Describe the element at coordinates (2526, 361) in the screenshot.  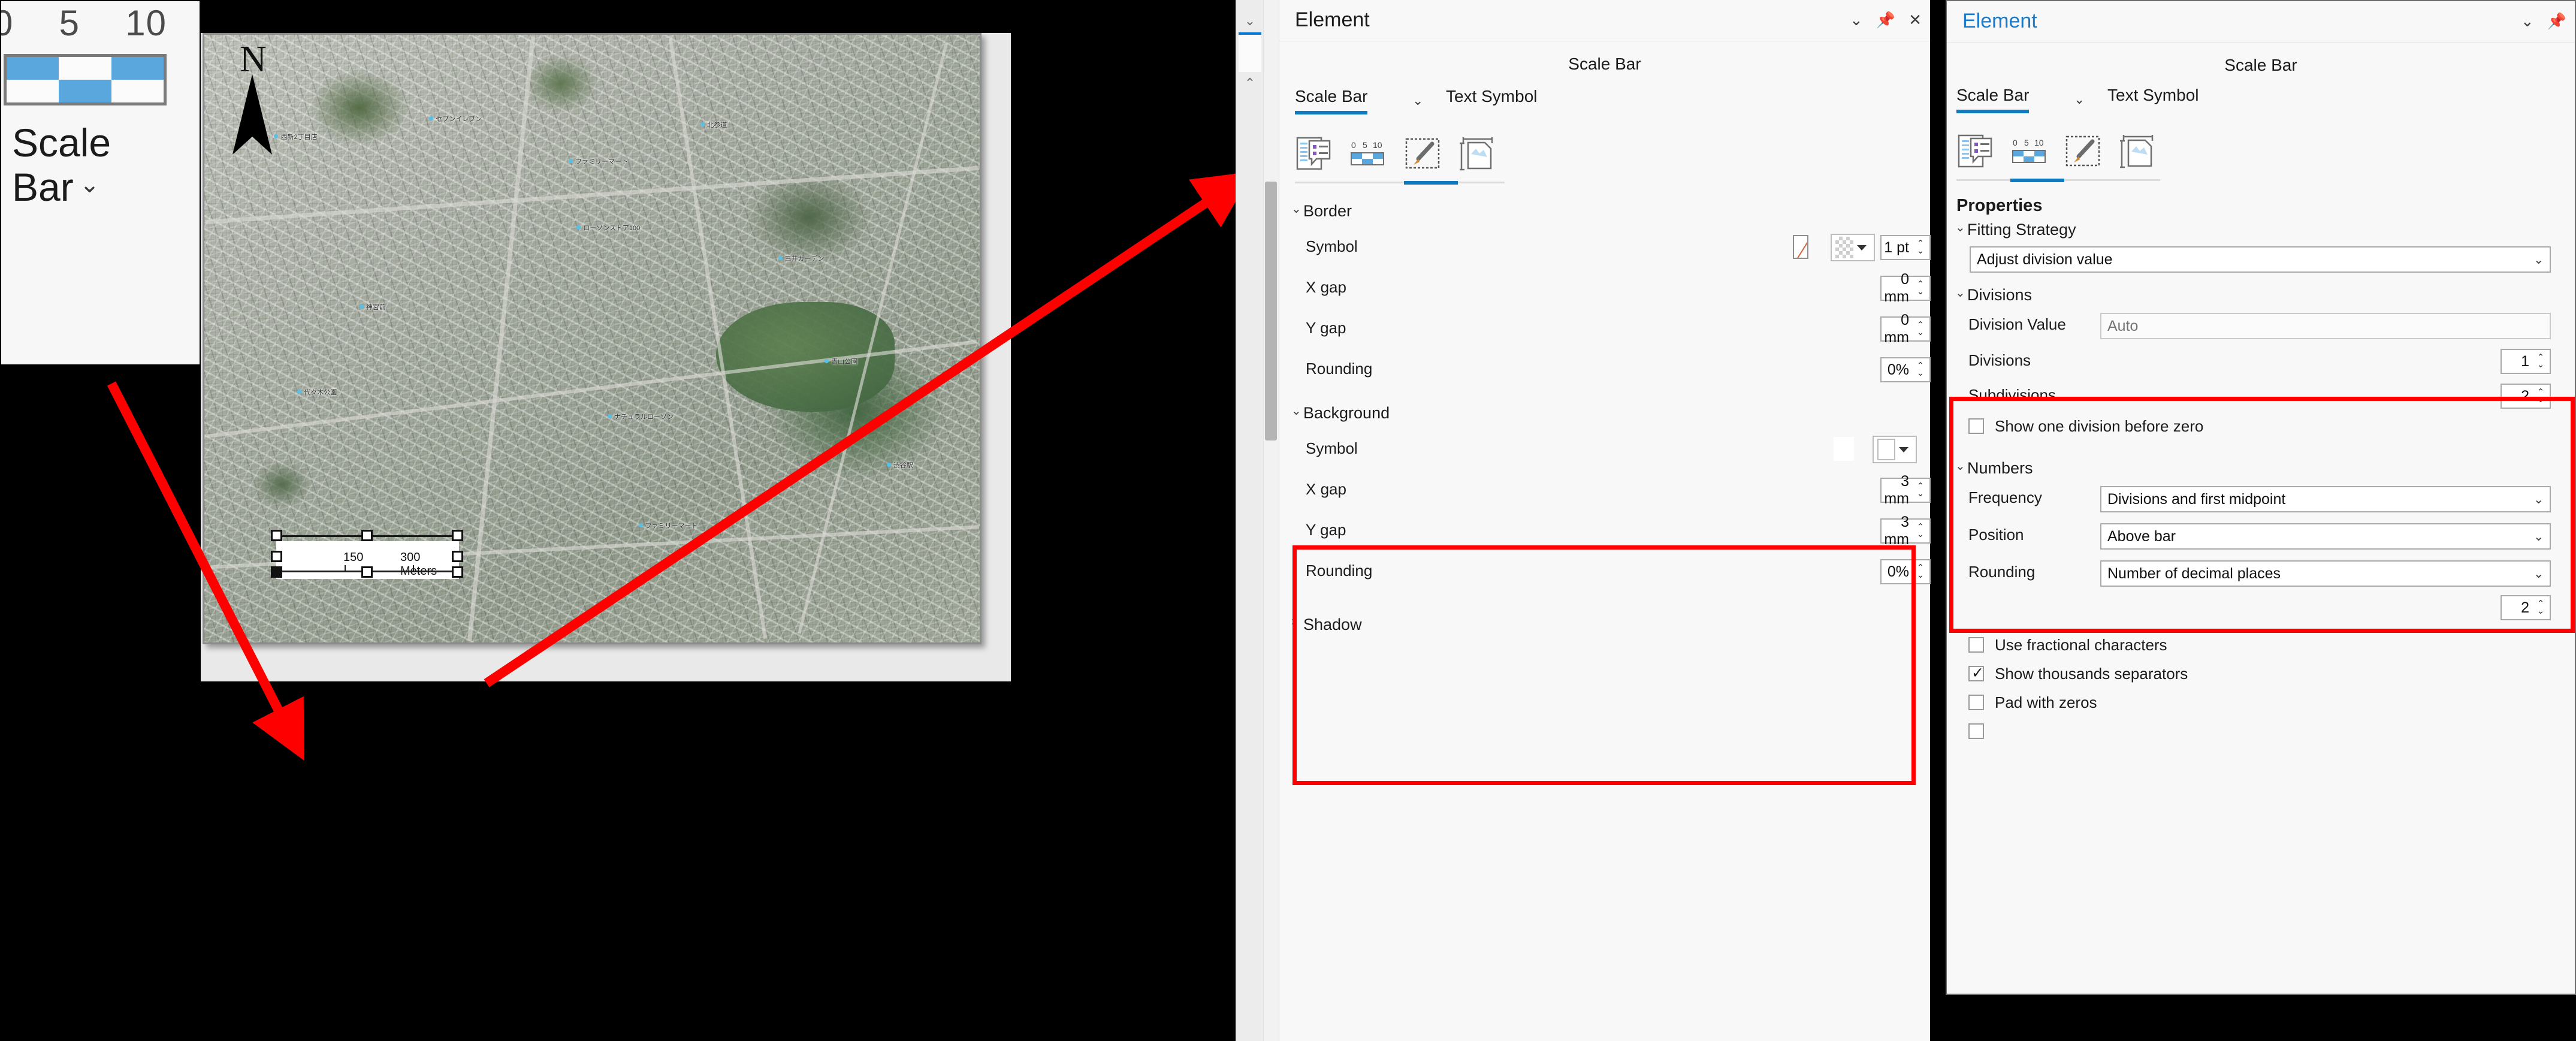
I see `divisions-count-stepper: 1 ⌃ ⌄` at that location.